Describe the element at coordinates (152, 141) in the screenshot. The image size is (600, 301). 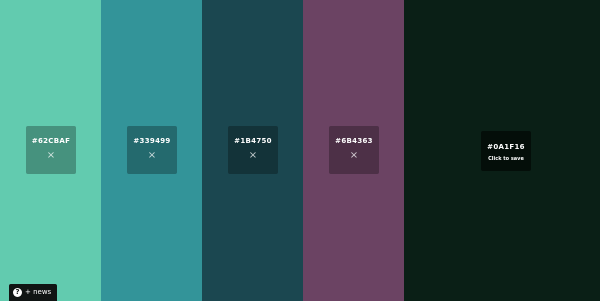
I see `hex-label: #339499` at that location.